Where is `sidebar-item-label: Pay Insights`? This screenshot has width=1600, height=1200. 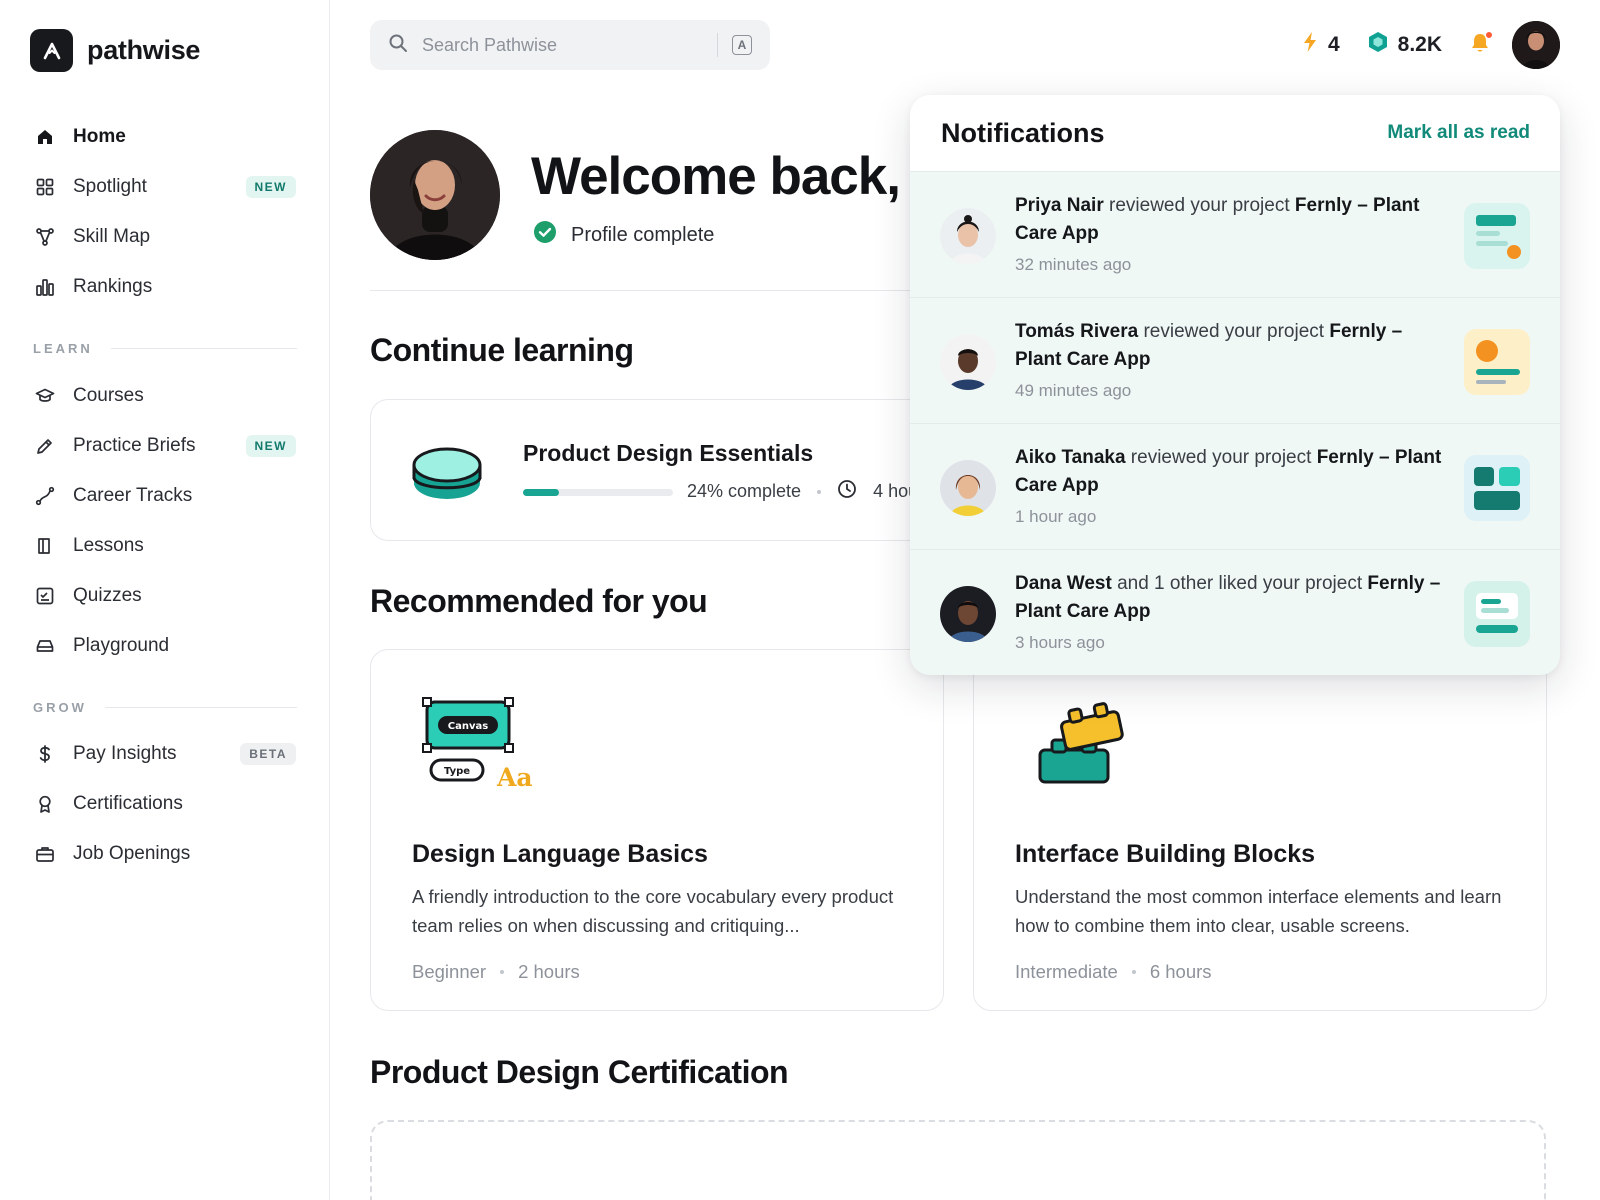 sidebar-item-label: Pay Insights is located at coordinates (125, 753).